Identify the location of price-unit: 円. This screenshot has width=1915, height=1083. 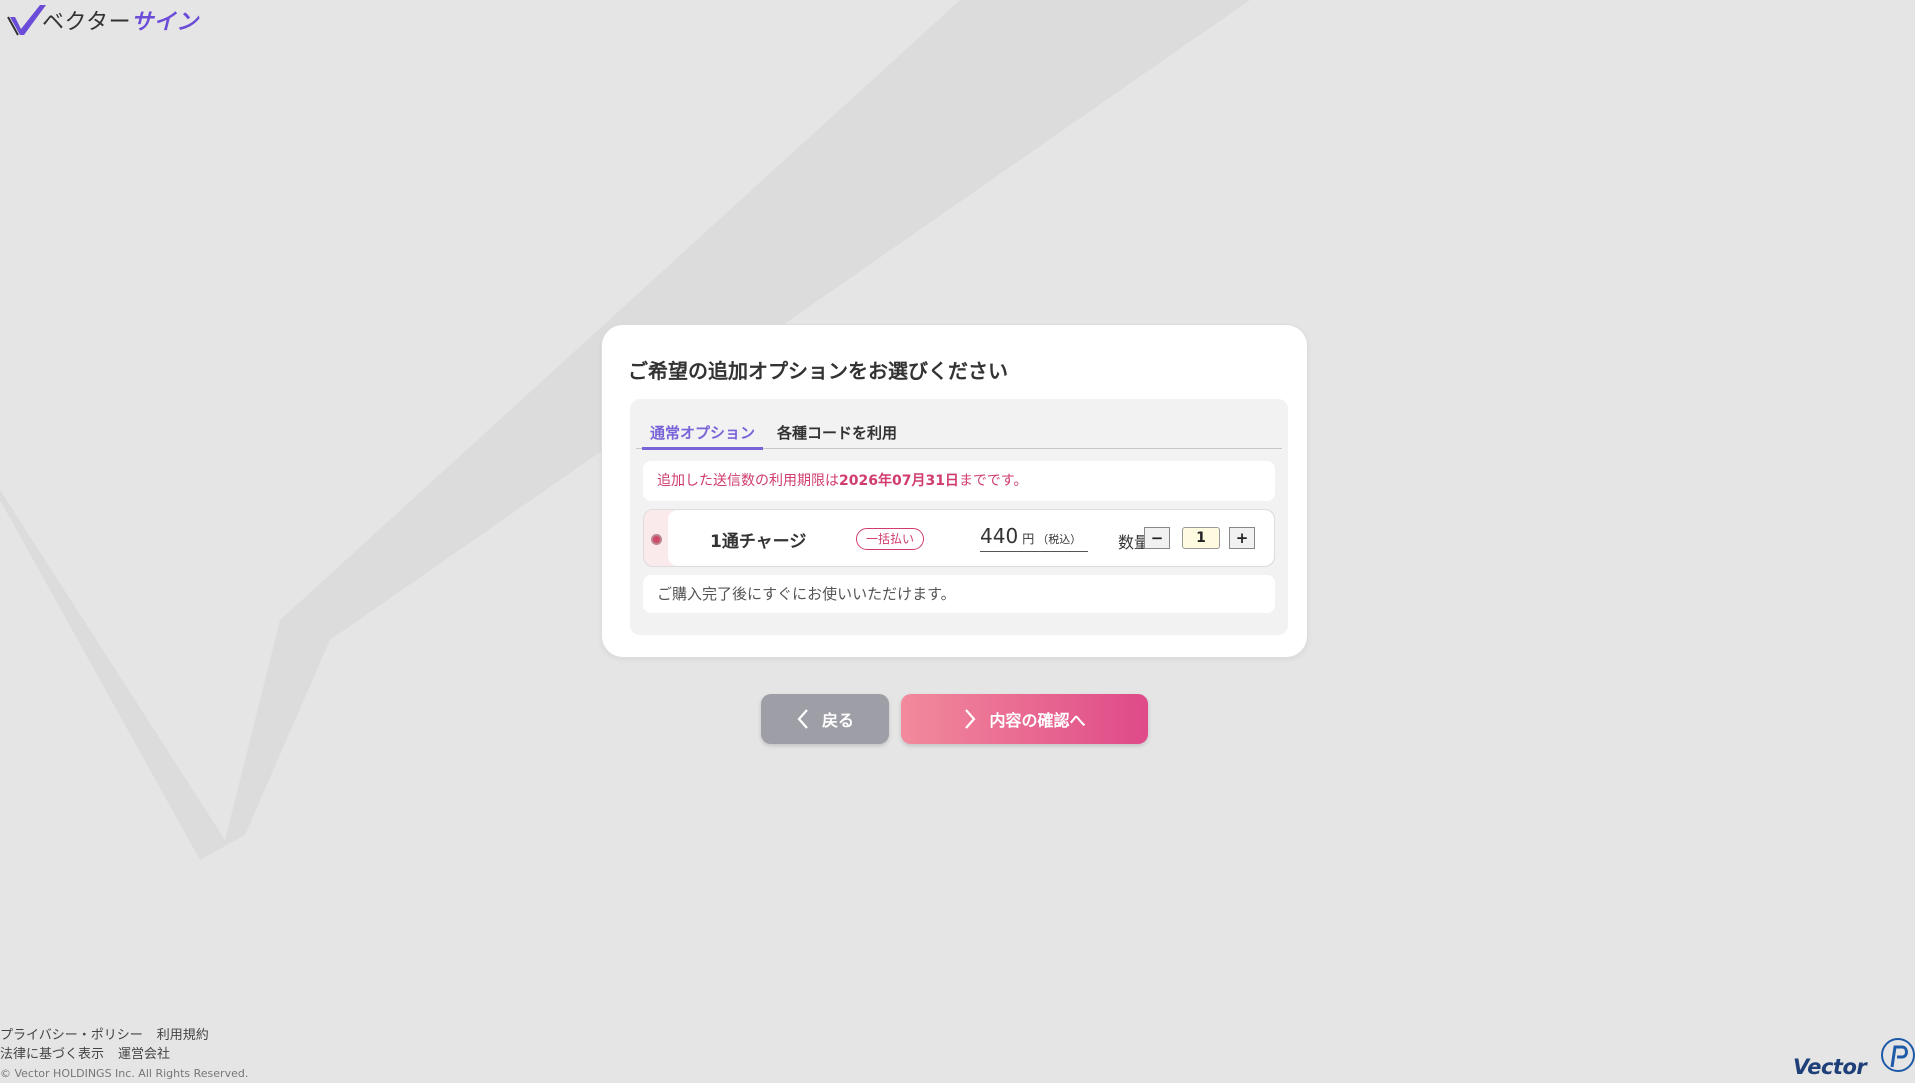
(1028, 539).